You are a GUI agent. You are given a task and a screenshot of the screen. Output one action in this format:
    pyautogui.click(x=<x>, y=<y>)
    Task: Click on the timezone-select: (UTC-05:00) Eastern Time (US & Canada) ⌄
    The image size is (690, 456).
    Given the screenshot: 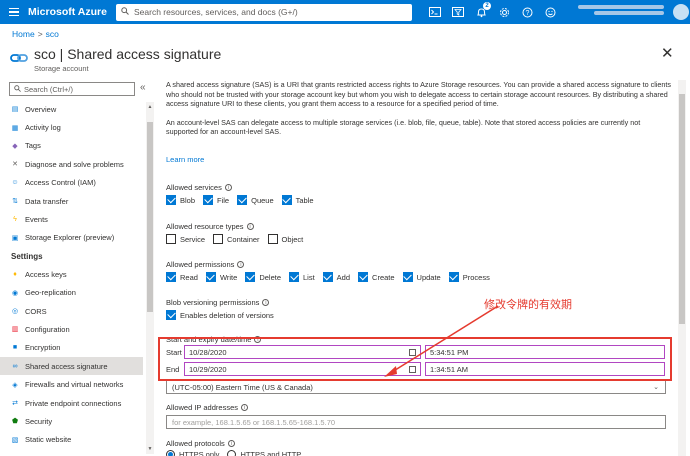 What is the action you would take?
    pyautogui.click(x=416, y=387)
    